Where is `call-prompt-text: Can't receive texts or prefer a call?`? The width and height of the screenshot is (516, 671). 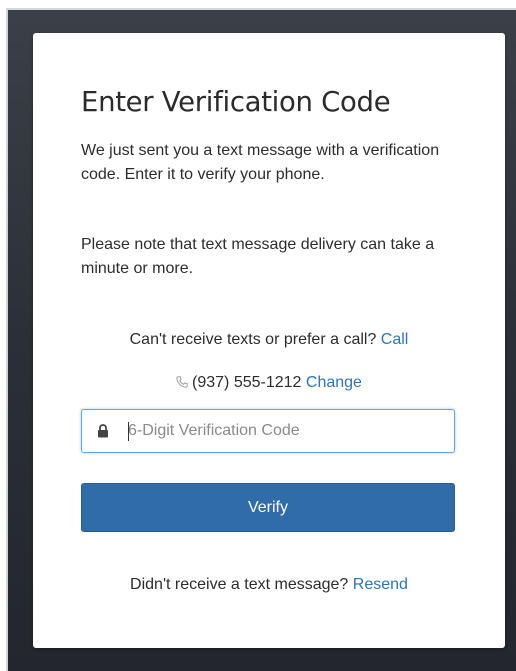
call-prompt-text: Can't receive texts or prefer a call? is located at coordinates (253, 339).